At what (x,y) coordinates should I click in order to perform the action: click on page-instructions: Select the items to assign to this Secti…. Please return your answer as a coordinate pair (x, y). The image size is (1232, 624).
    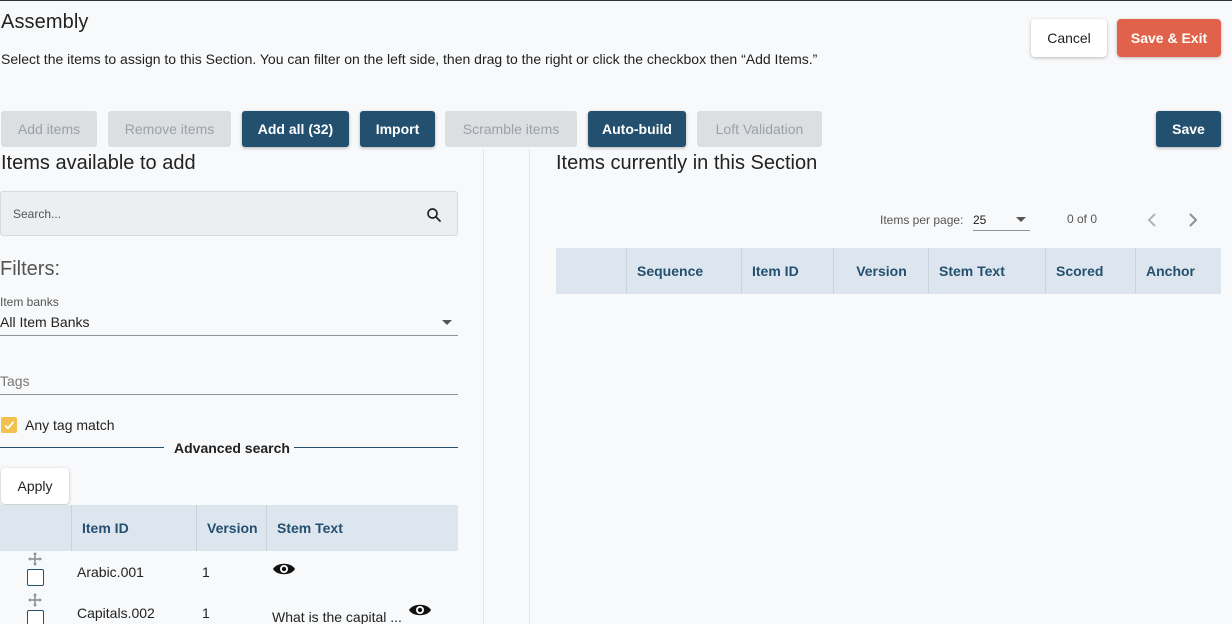
    Looking at the image, I should click on (409, 59).